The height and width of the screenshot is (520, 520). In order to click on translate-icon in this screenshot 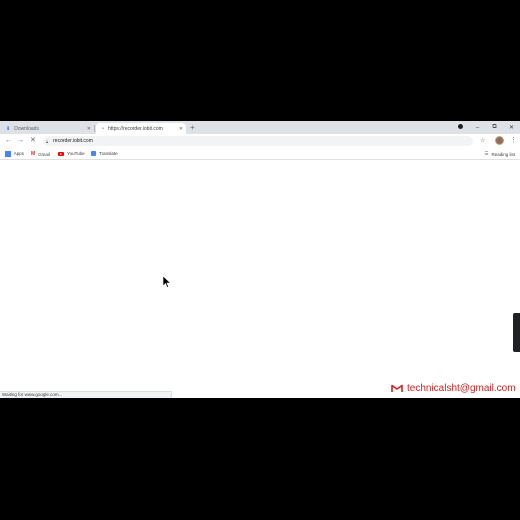, I will do `click(93, 153)`.